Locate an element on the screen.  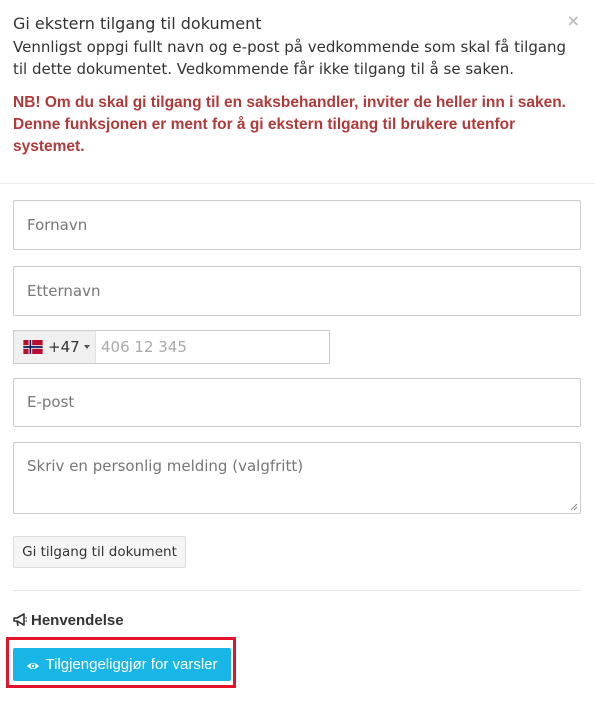
phone-input: +47 406 12 345 is located at coordinates (171, 347).